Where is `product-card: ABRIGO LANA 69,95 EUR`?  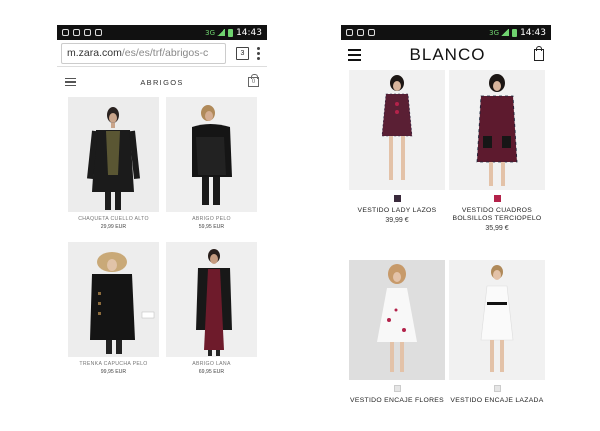 product-card: ABRIGO LANA 69,95 EUR is located at coordinates (211, 308).